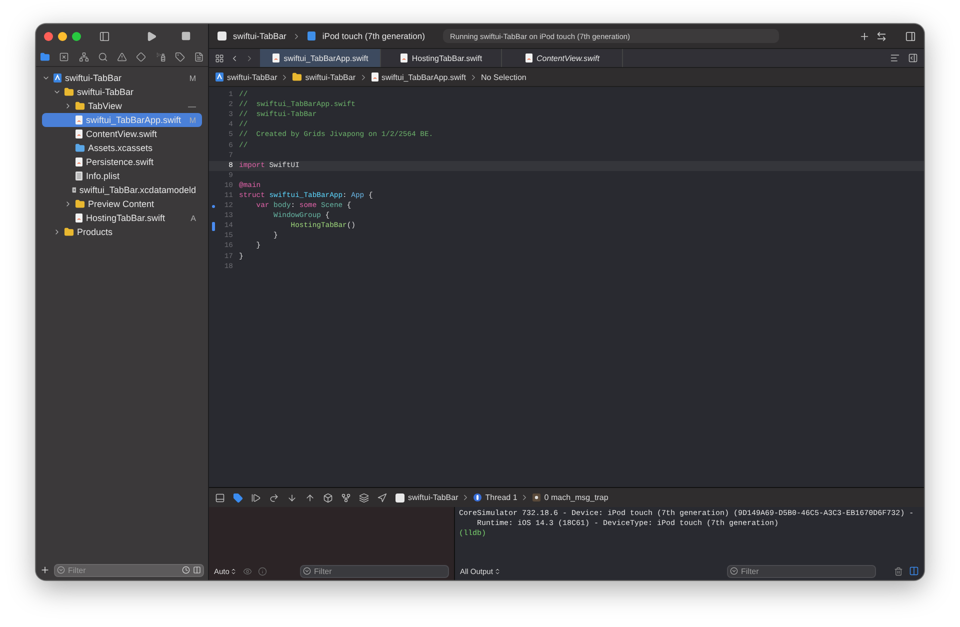 The width and height of the screenshot is (960, 627). I want to click on file-tree-item: ContentView.swift, so click(122, 134).